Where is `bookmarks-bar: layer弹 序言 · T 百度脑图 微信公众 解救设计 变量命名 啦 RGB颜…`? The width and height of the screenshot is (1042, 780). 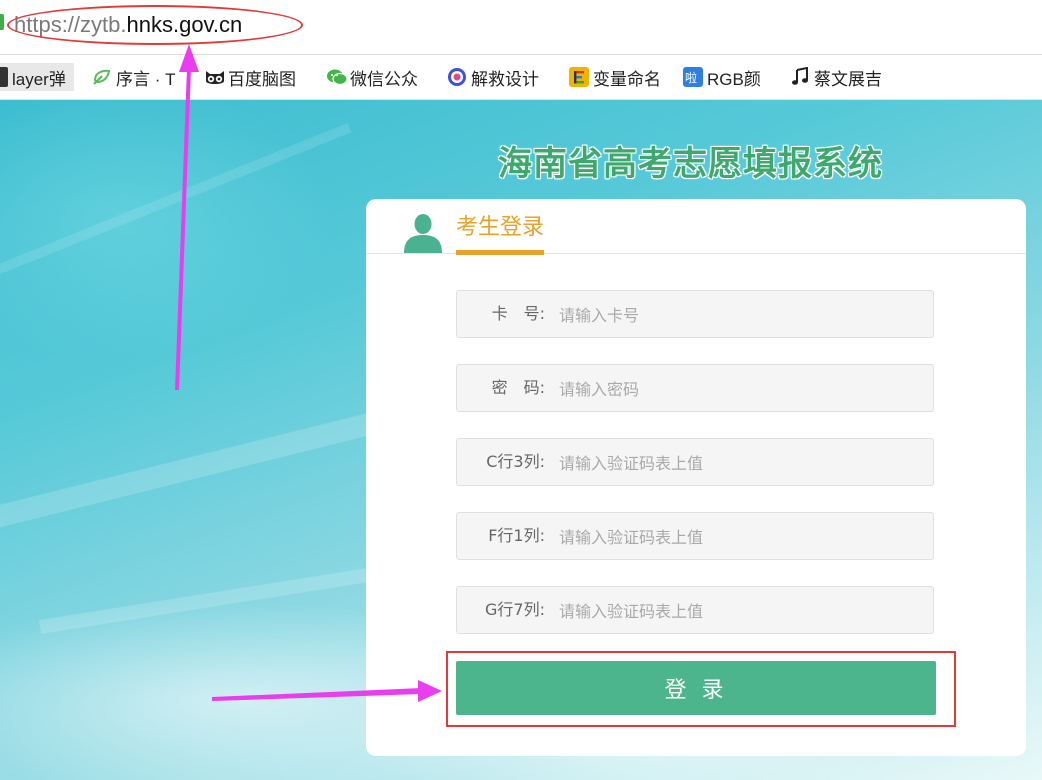
bookmarks-bar: layer弹 序言 · T 百度脑图 微信公众 解救设计 变量命名 啦 RGB颜… is located at coordinates (521, 77).